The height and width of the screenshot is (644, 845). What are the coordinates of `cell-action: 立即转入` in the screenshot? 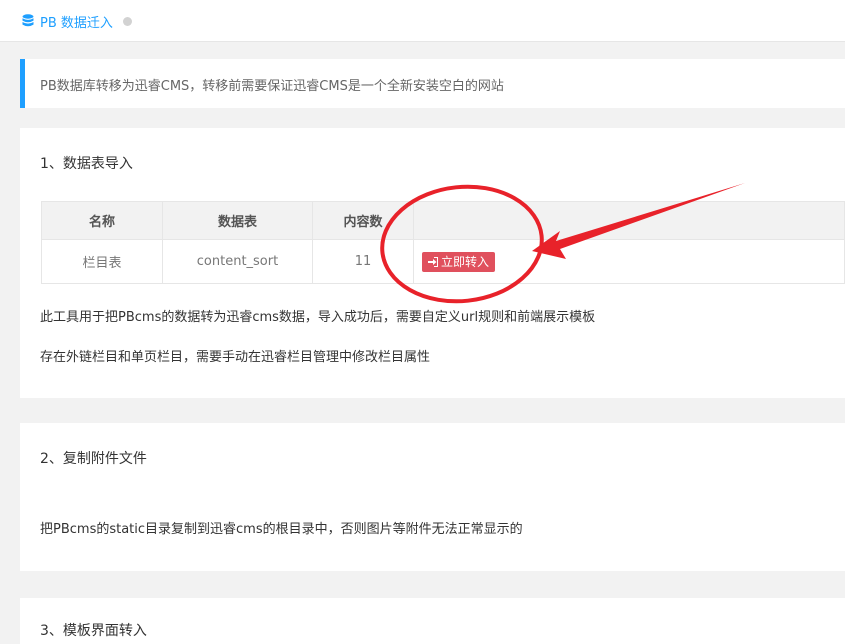 It's located at (629, 261).